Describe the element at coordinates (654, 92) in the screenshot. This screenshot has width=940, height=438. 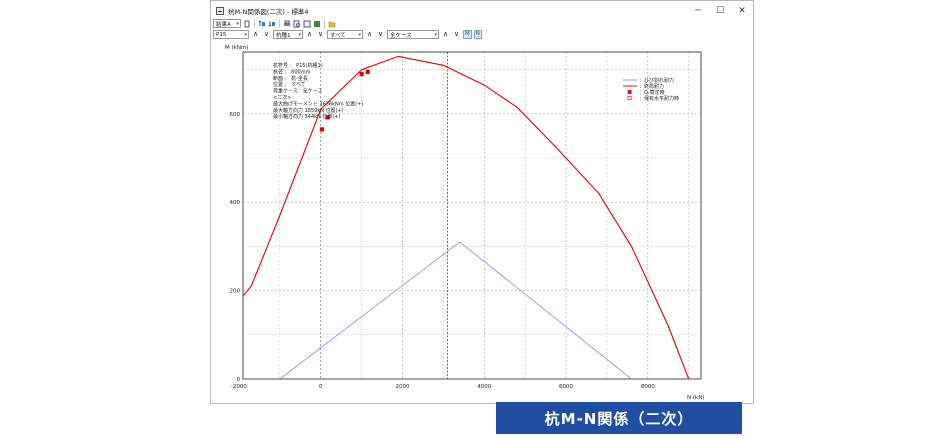
I see `legend-label: Q:算定時` at that location.